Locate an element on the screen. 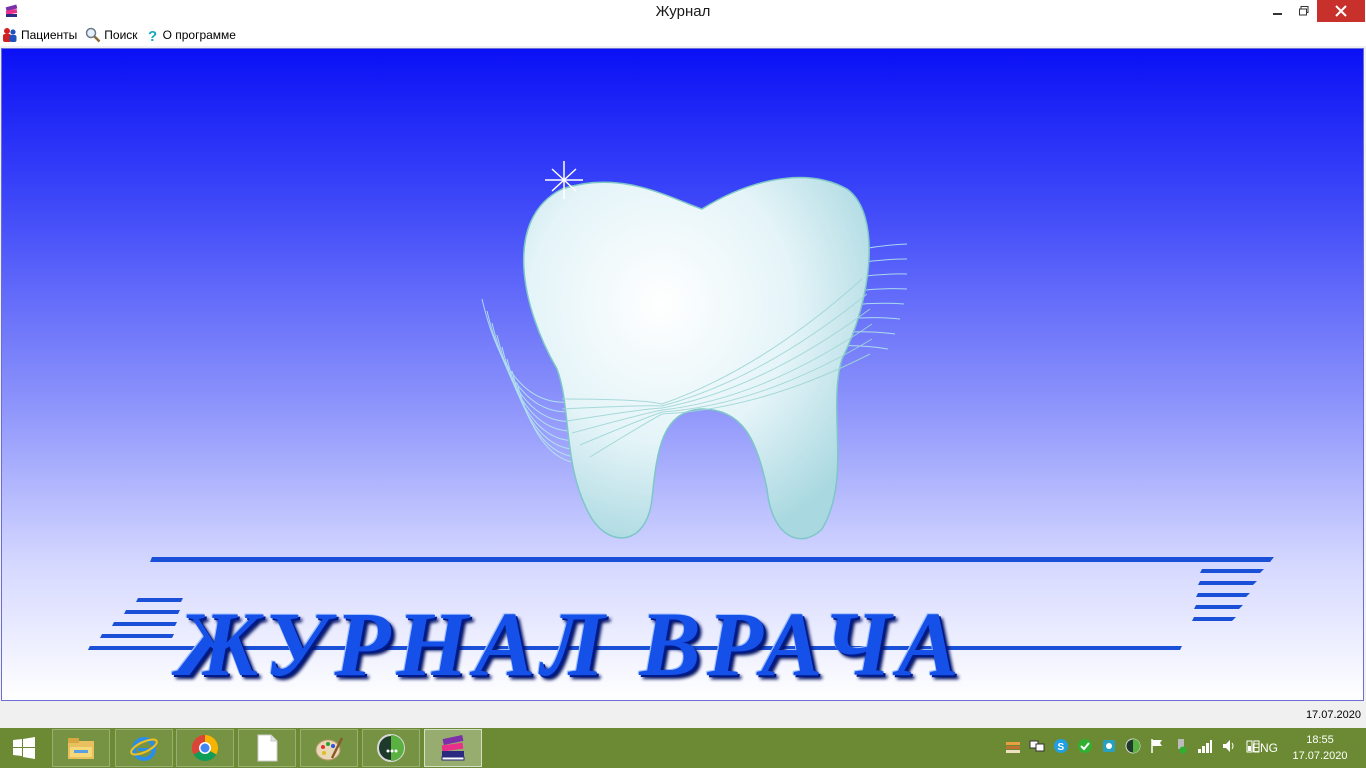 The height and width of the screenshot is (768, 1366). menu-item-about: ? О программе is located at coordinates (191, 35).